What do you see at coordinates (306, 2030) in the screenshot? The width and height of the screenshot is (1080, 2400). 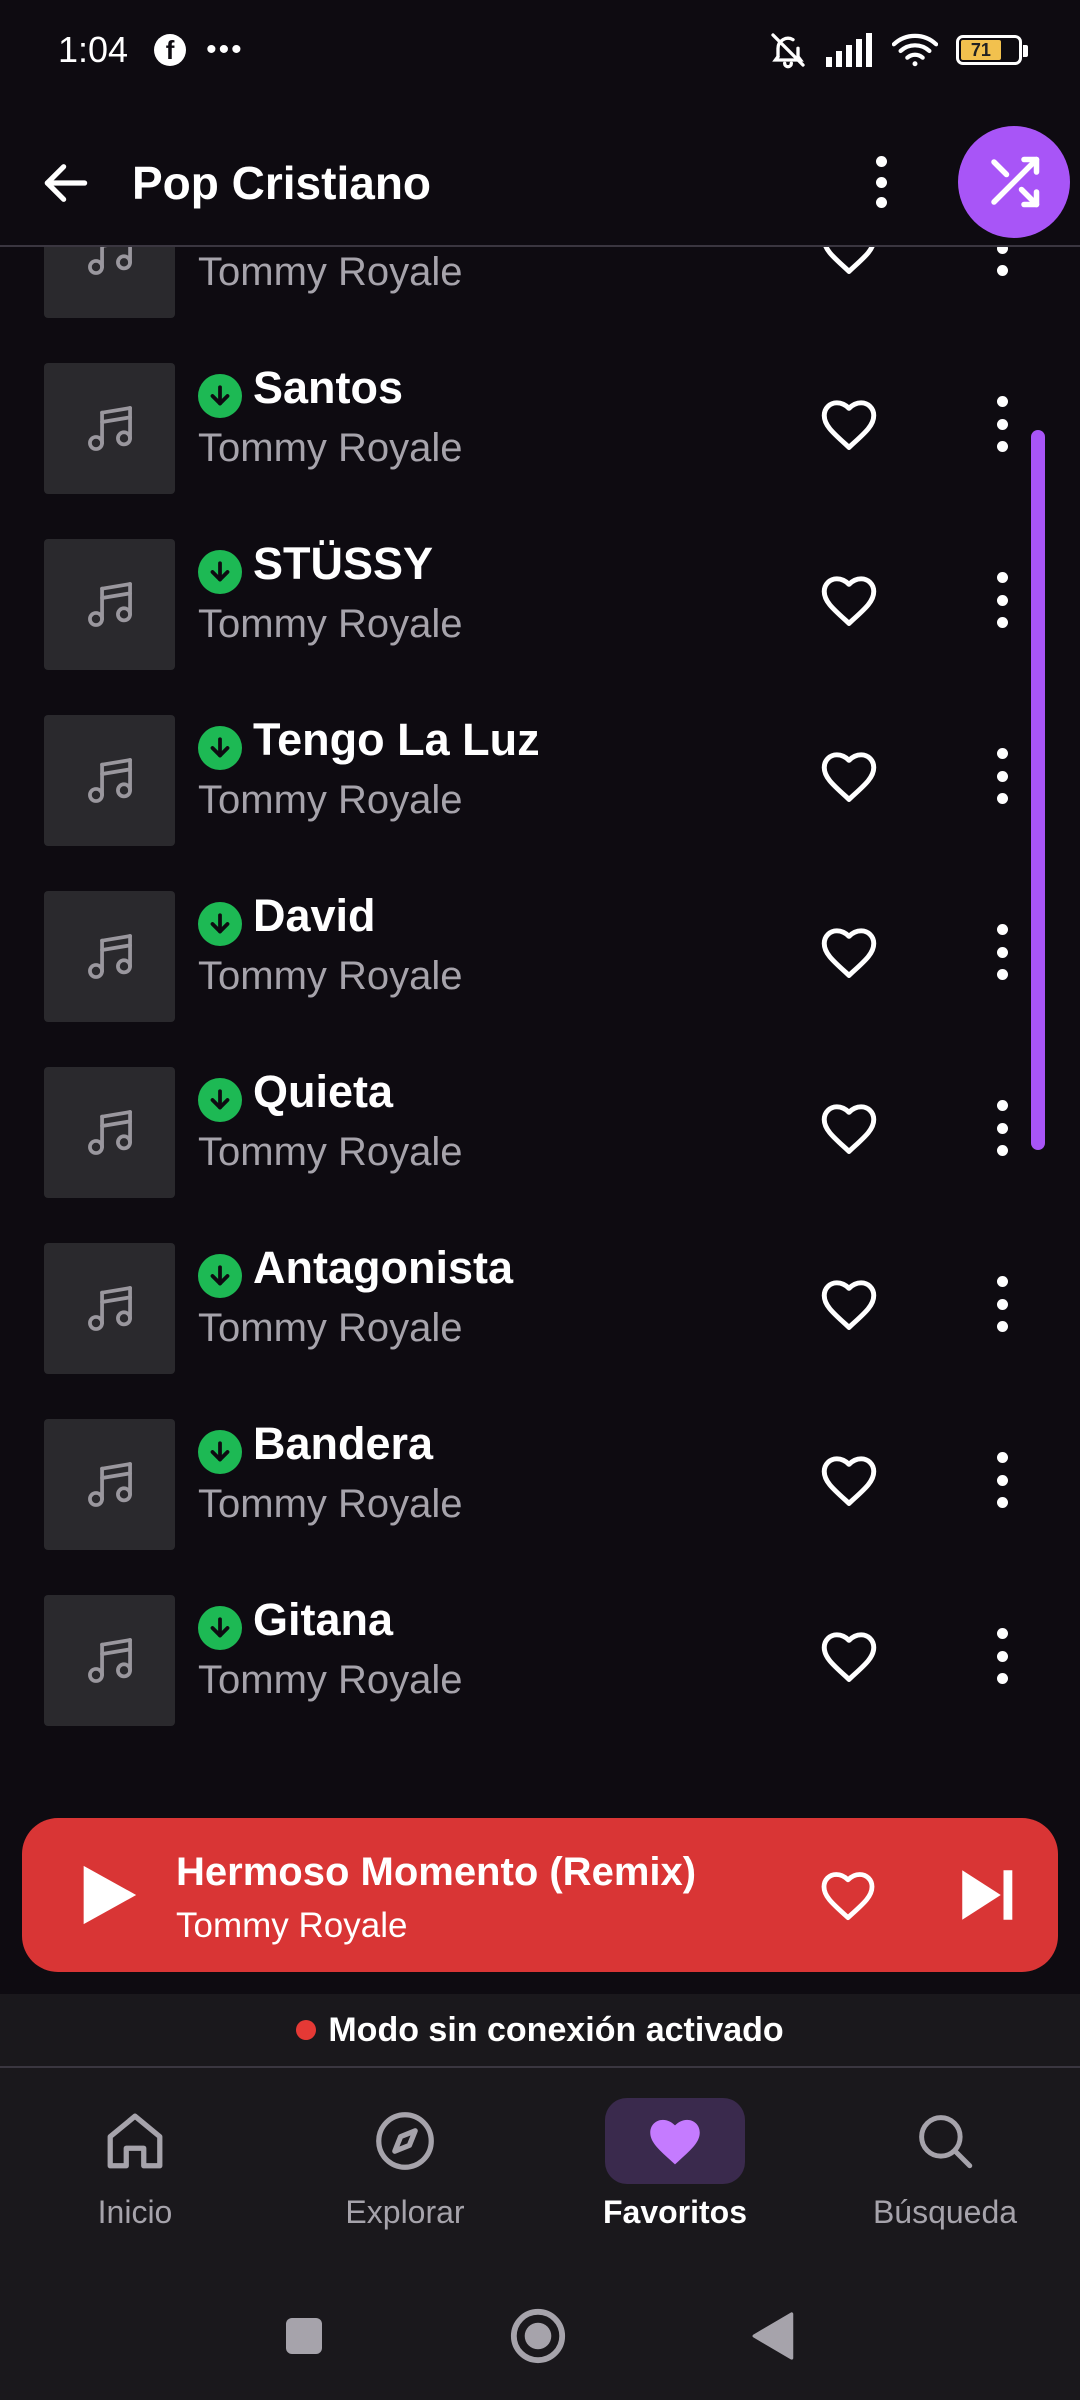 I see `offline-dot-icon` at bounding box center [306, 2030].